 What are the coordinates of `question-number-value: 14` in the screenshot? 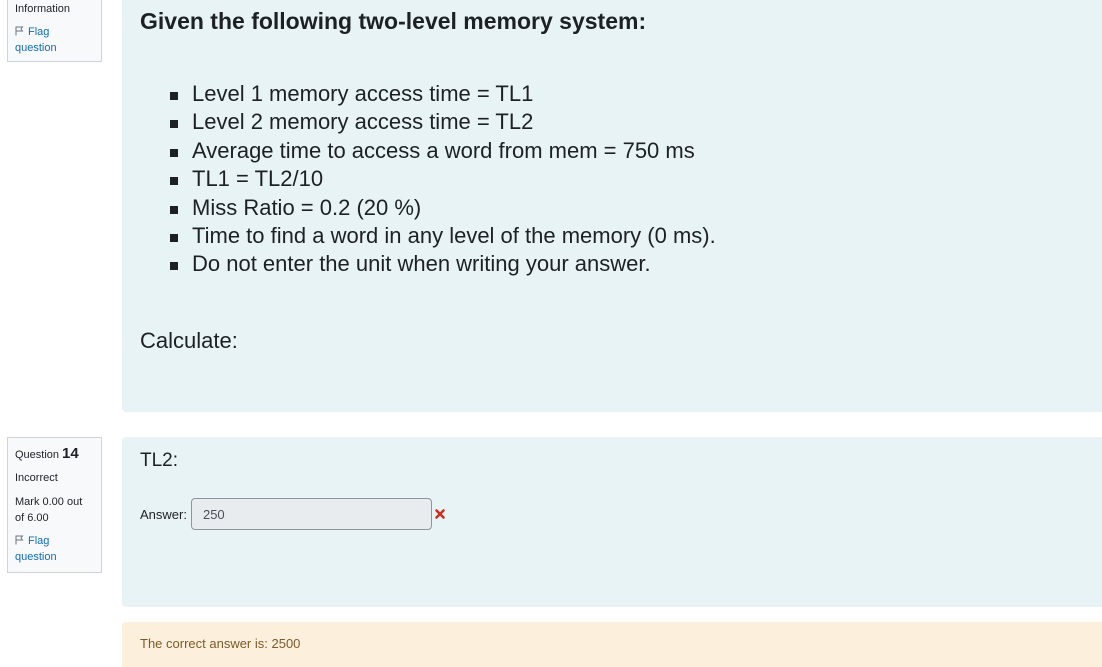 It's located at (70, 453).